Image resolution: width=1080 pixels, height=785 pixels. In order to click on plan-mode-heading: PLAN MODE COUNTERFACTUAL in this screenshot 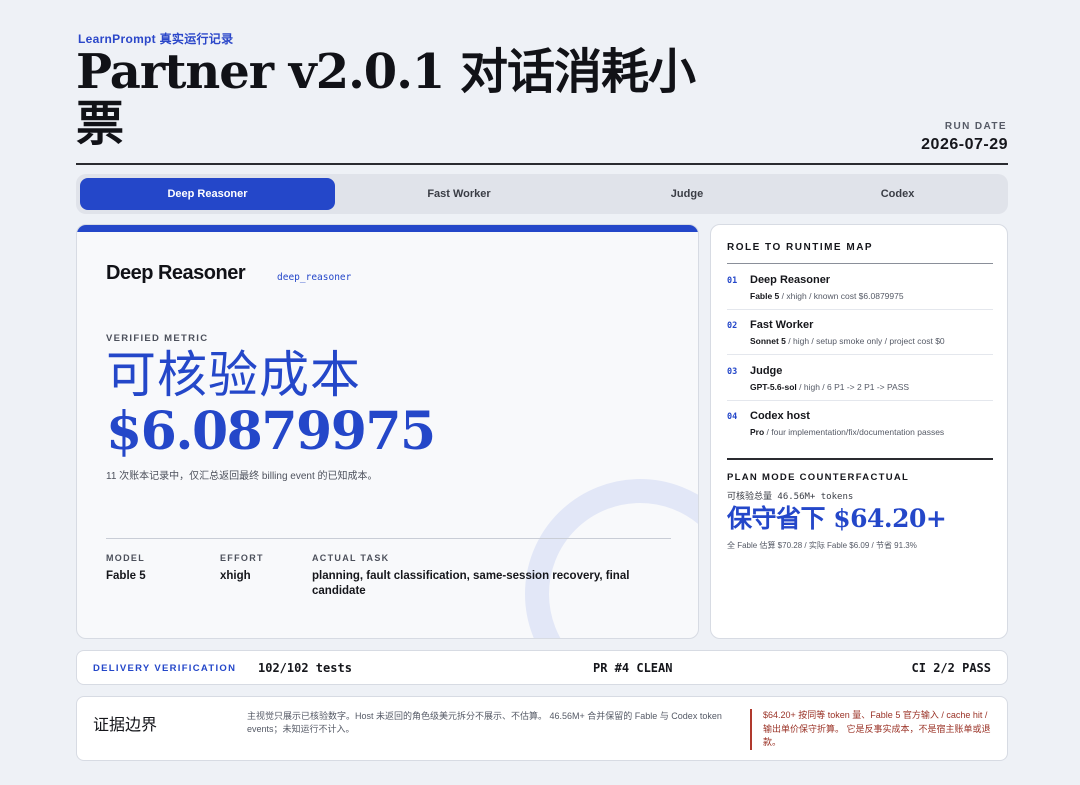, I will do `click(818, 477)`.